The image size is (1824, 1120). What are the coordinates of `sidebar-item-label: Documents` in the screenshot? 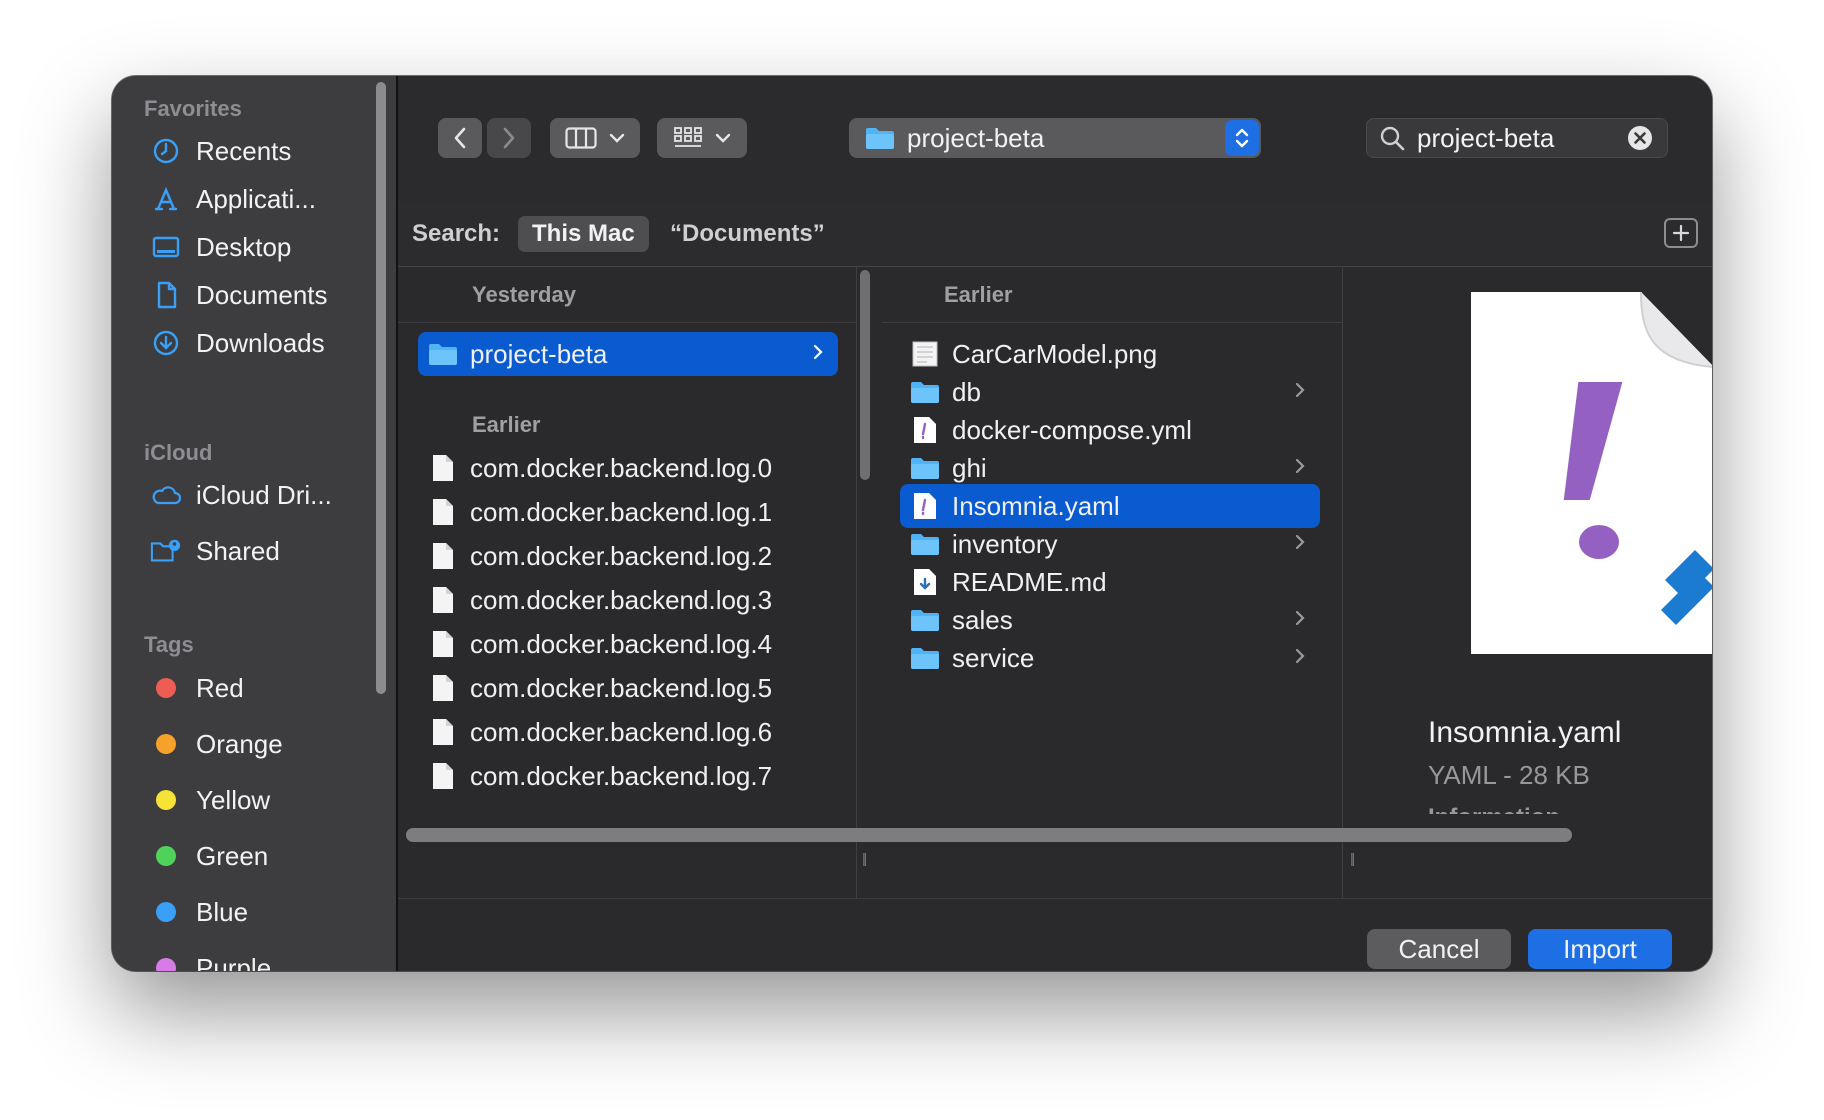 It's located at (262, 294).